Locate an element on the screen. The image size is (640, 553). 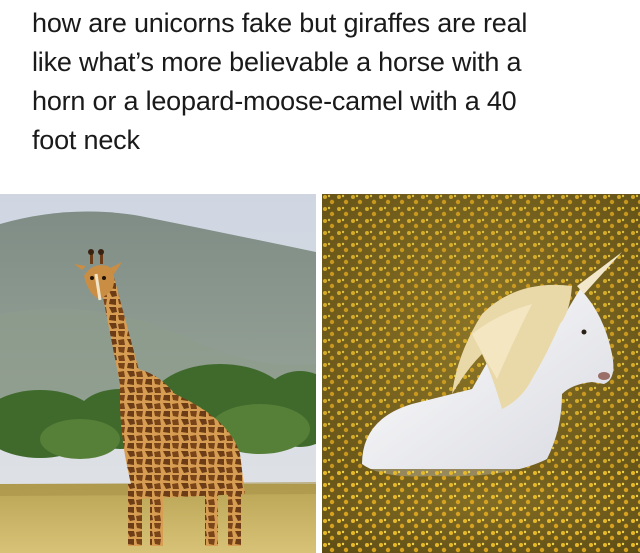
caption-line-3: horn or a leopard-moose-camel with a 40 is located at coordinates (274, 101).